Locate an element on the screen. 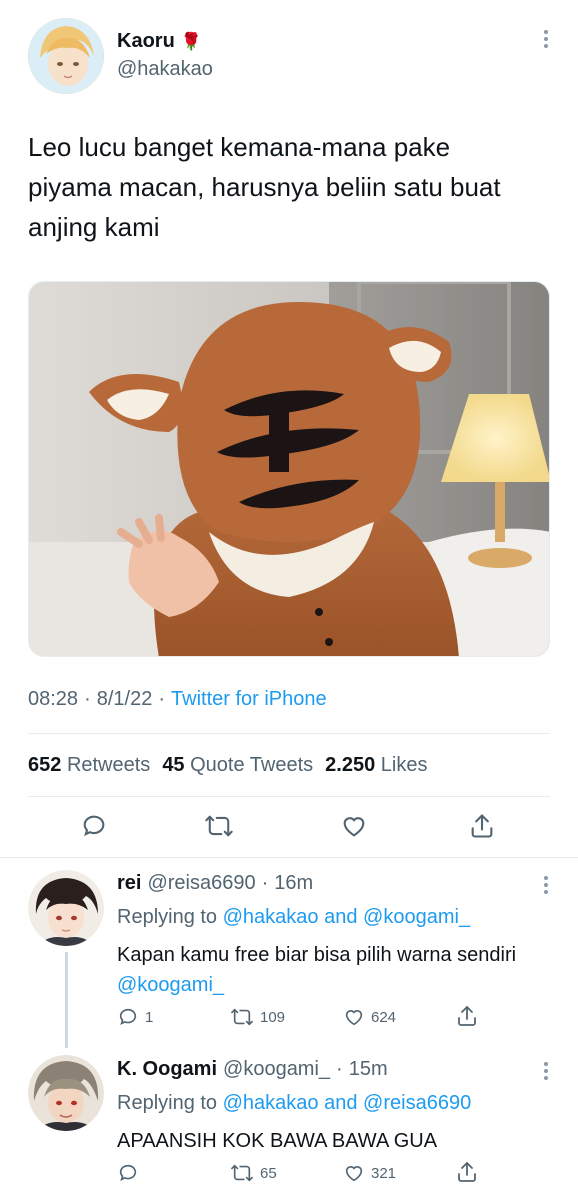 This screenshot has height=1200, width=578. author-name-row: Kaoru 🌹 is located at coordinates (159, 41).